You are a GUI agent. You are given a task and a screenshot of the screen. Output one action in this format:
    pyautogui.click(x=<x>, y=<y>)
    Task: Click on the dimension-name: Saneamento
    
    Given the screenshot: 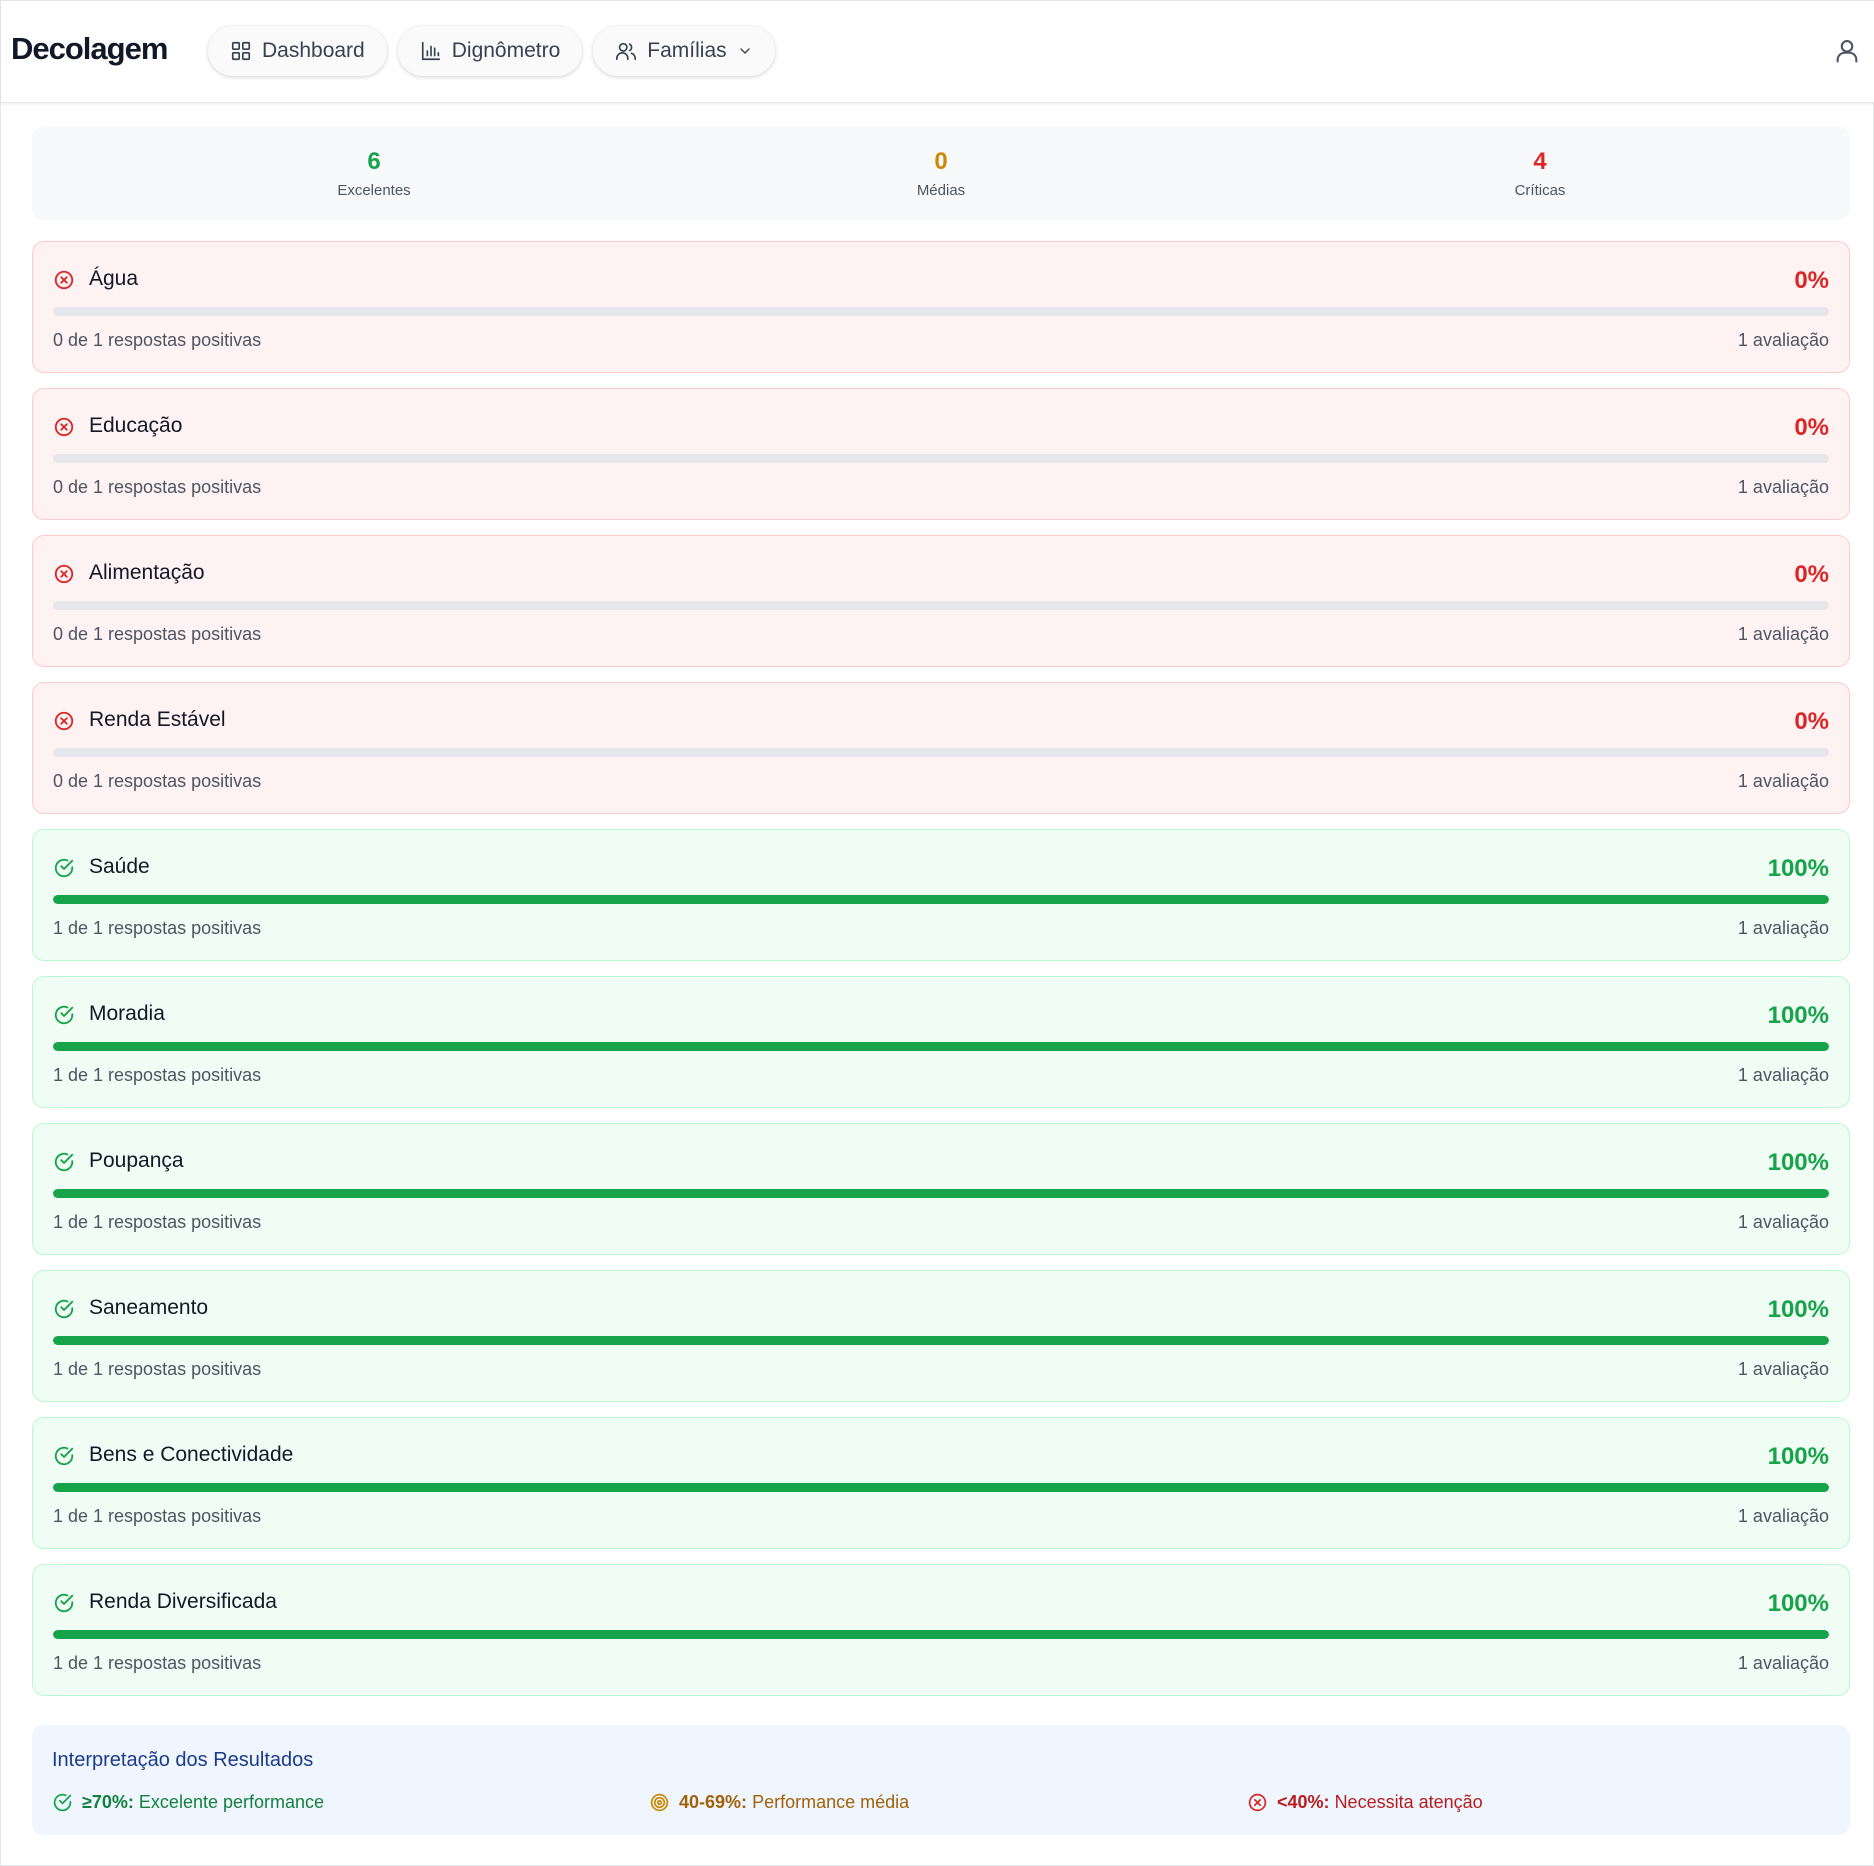 What is the action you would take?
    pyautogui.click(x=149, y=1307)
    